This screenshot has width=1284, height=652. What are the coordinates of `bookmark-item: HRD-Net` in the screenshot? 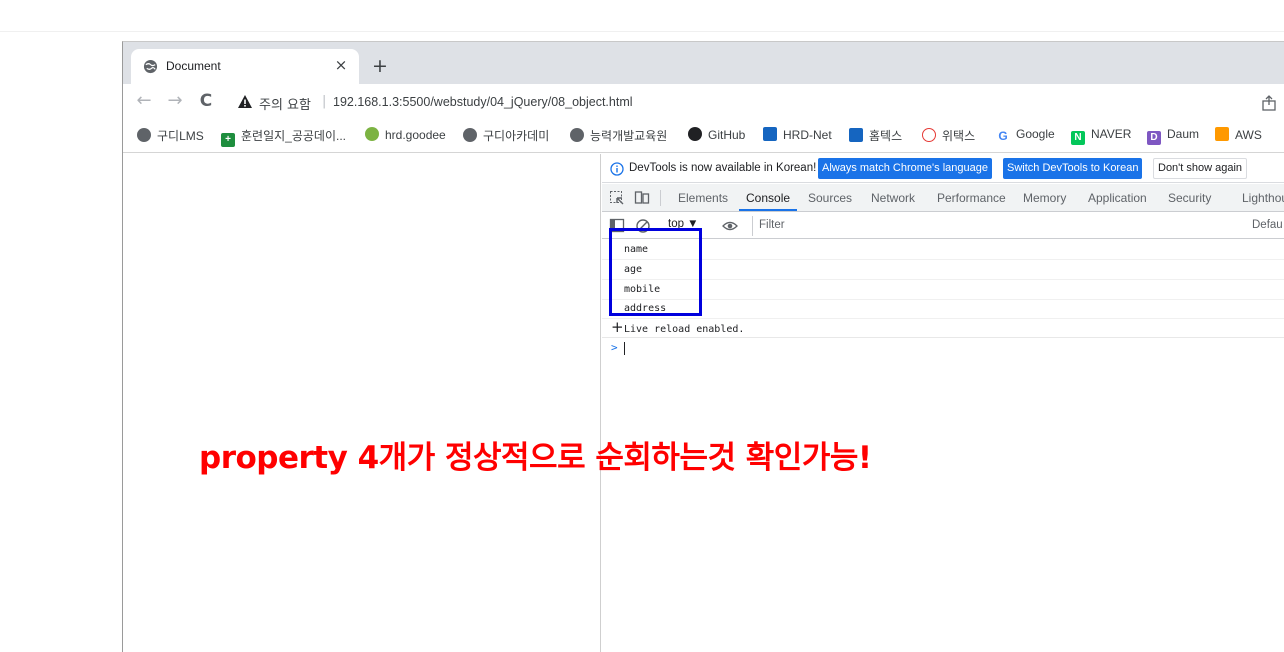 It's located at (797, 136).